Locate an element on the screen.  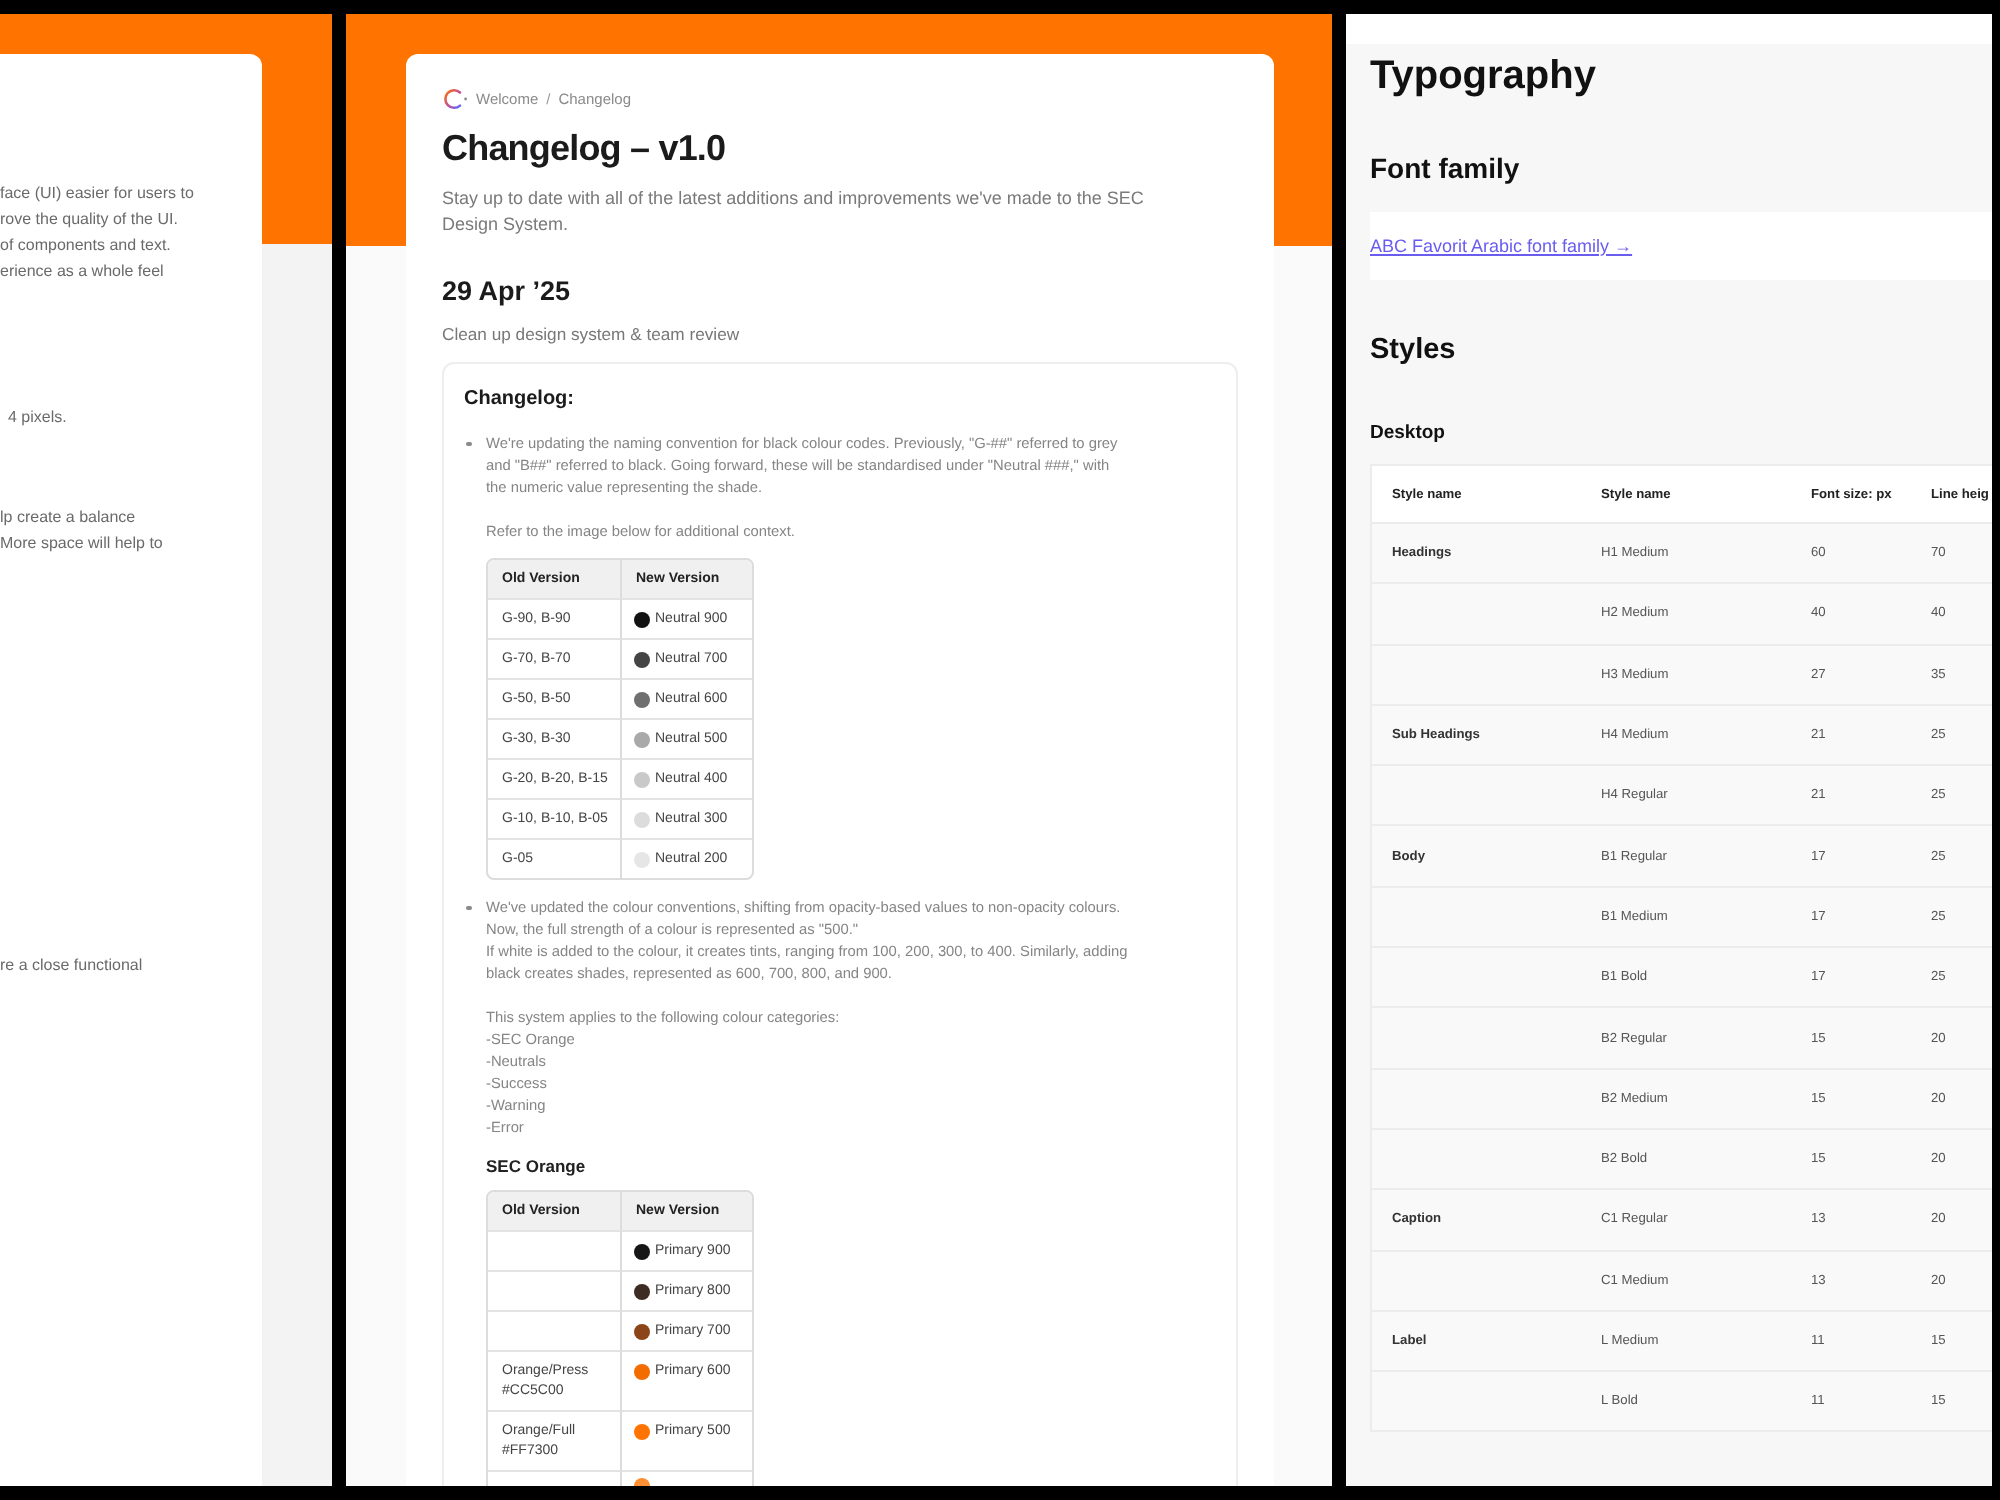
paragraph-text: 4 pixels. is located at coordinates (37, 418).